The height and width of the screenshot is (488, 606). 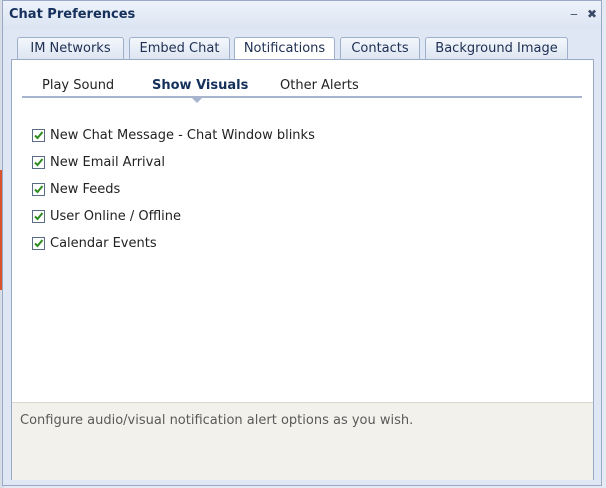 I want to click on checkbox-calendar-events, so click(x=38, y=243).